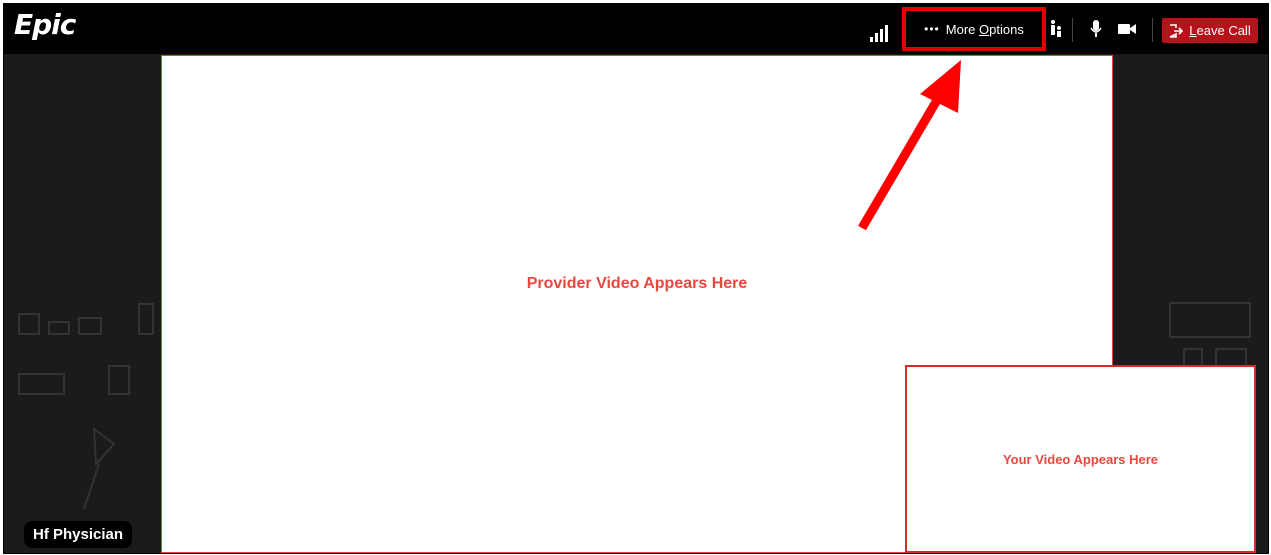  What do you see at coordinates (78, 534) in the screenshot?
I see `participant-name-tag: Hf Physician` at bounding box center [78, 534].